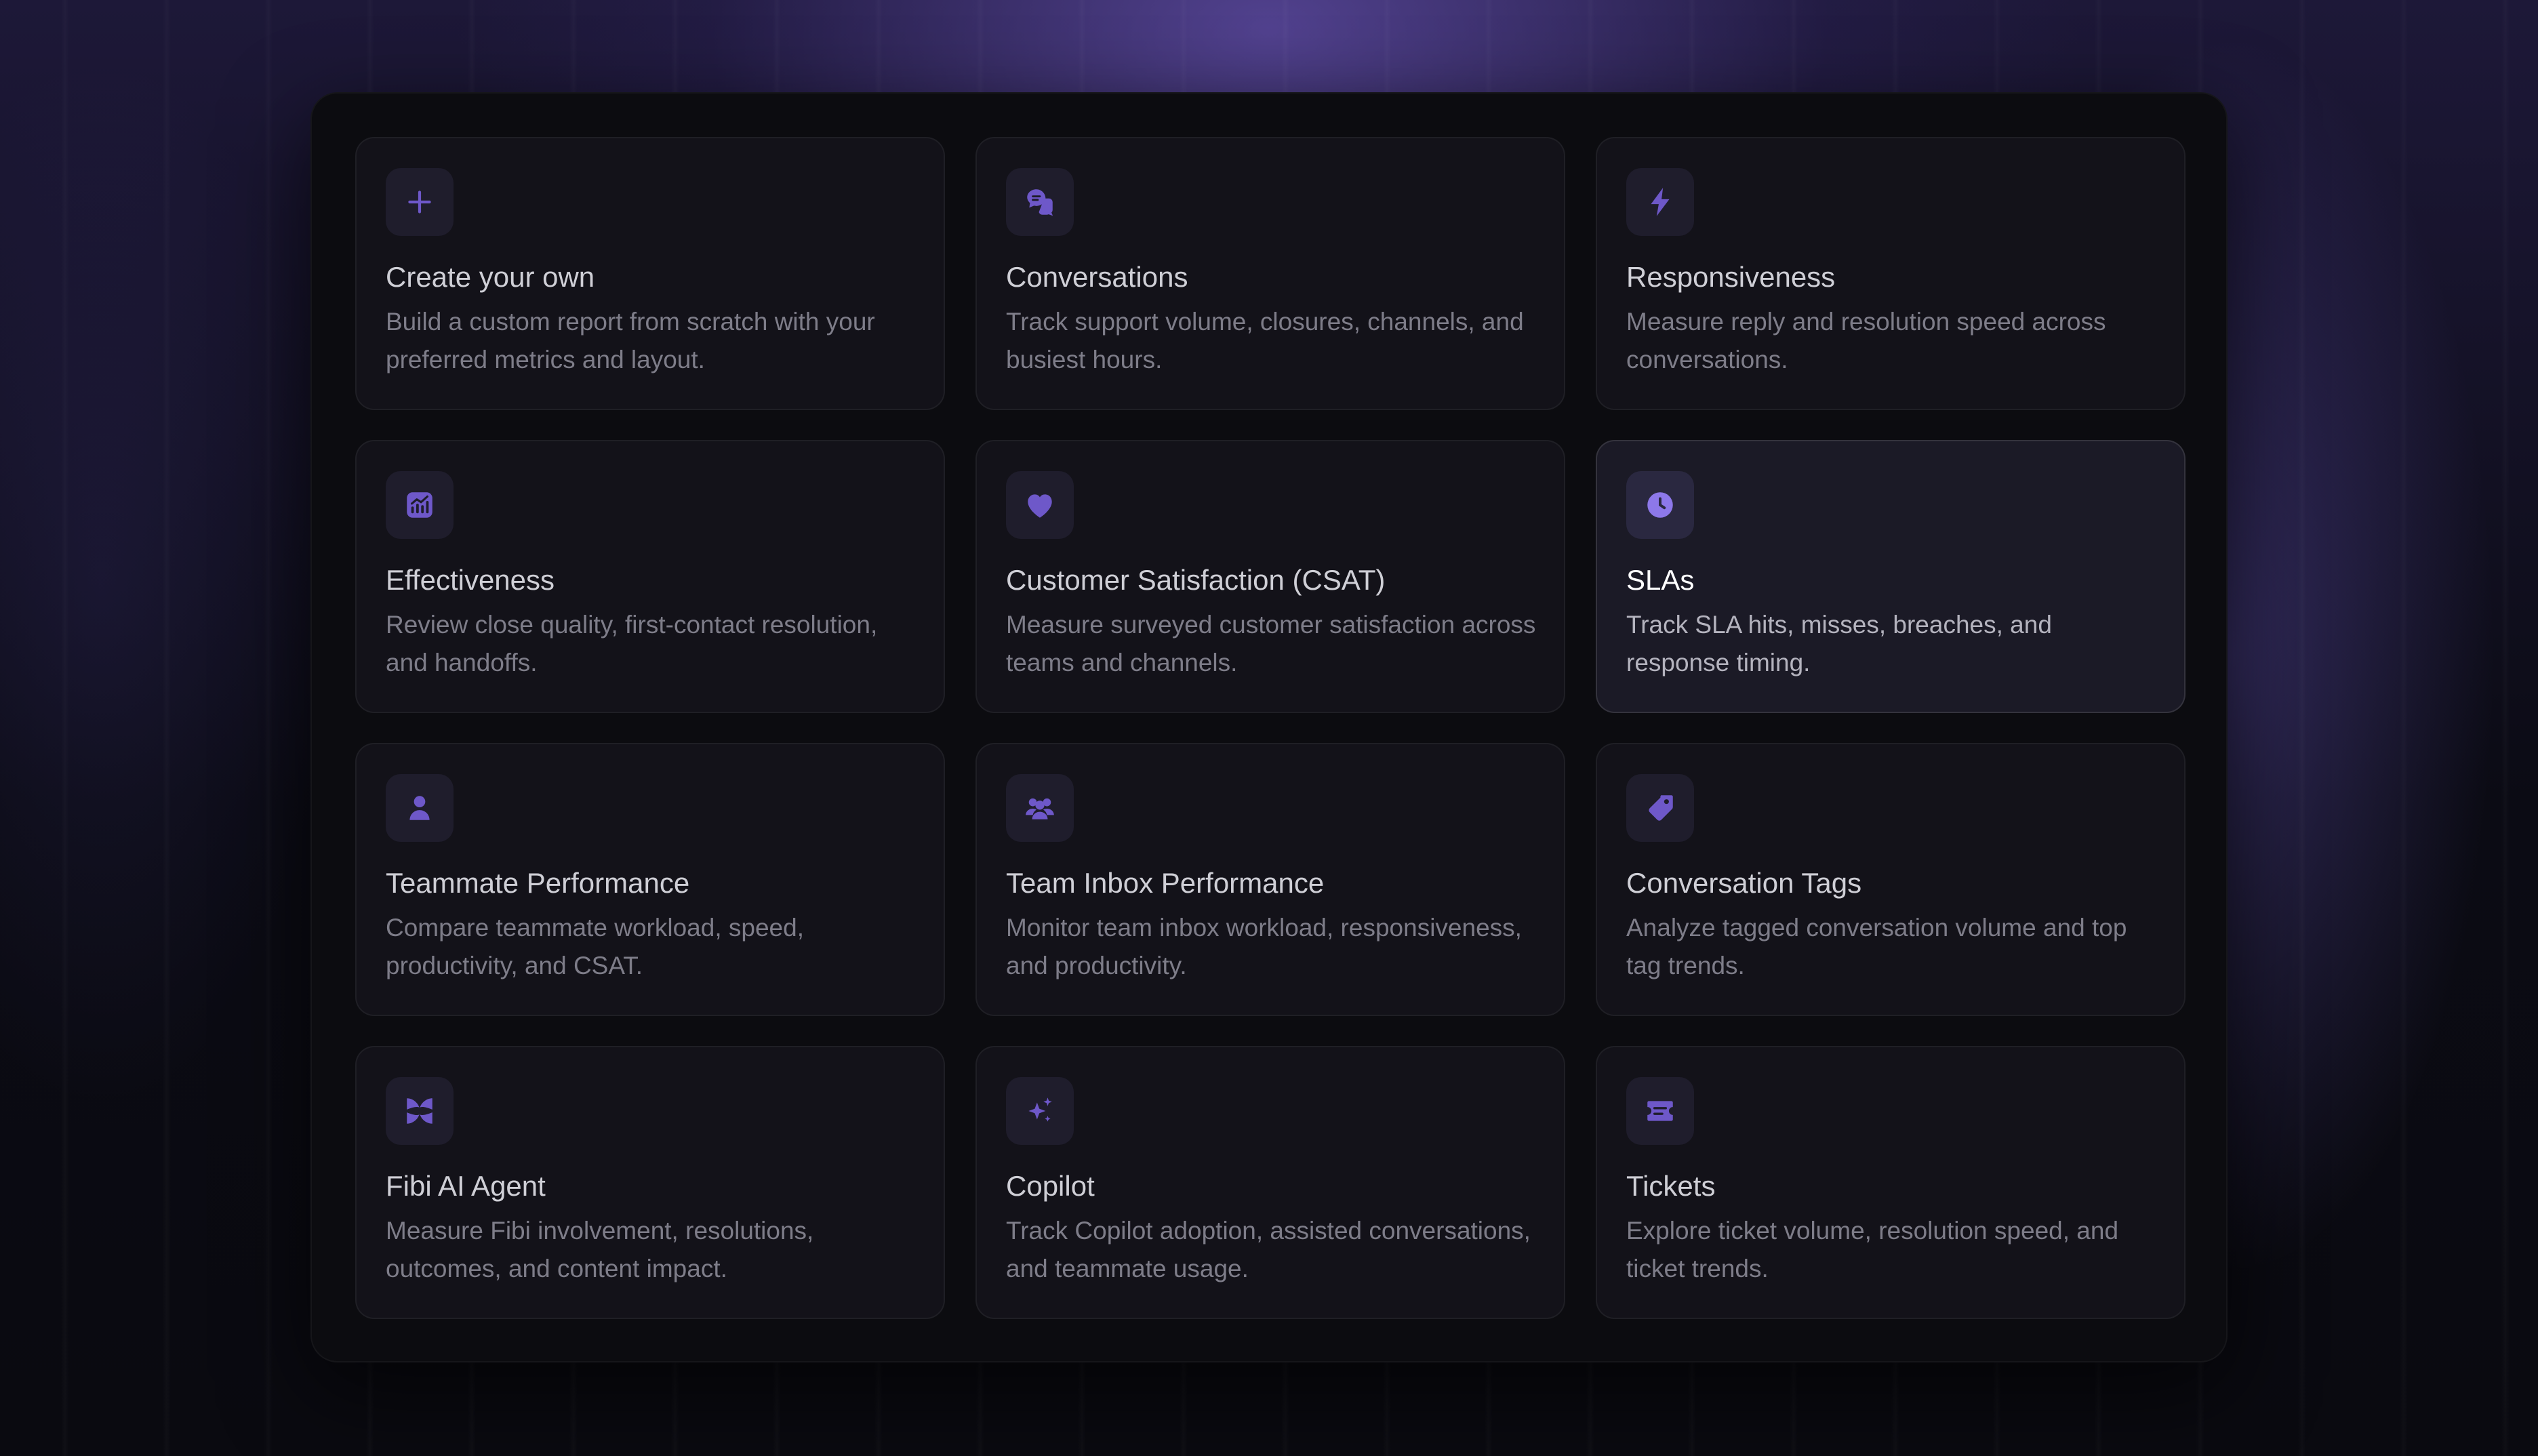 This screenshot has width=2538, height=1456. I want to click on card-title: Copilot, so click(1050, 1186).